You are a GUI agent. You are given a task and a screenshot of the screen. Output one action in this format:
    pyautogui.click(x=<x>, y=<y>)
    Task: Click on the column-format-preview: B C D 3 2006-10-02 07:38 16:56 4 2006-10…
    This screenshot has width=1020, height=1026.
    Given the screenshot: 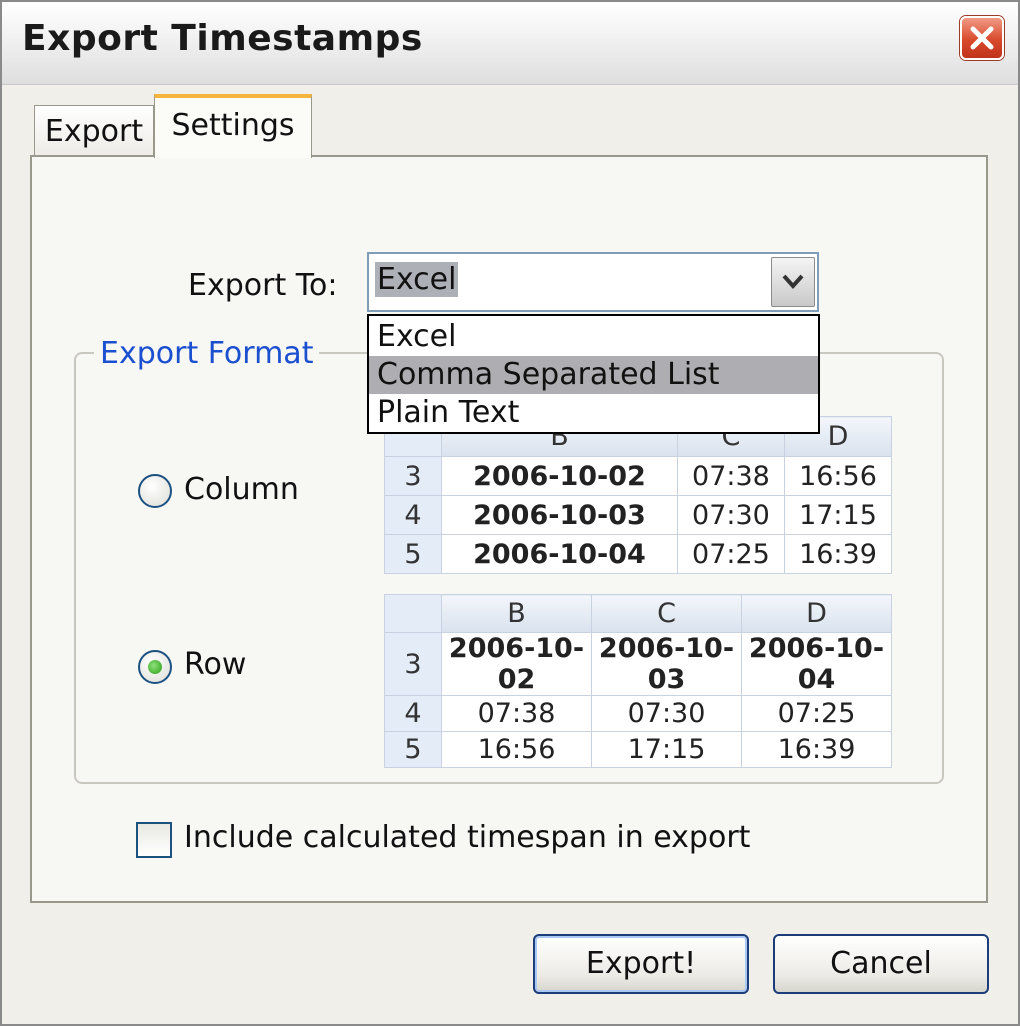 What is the action you would take?
    pyautogui.click(x=638, y=495)
    